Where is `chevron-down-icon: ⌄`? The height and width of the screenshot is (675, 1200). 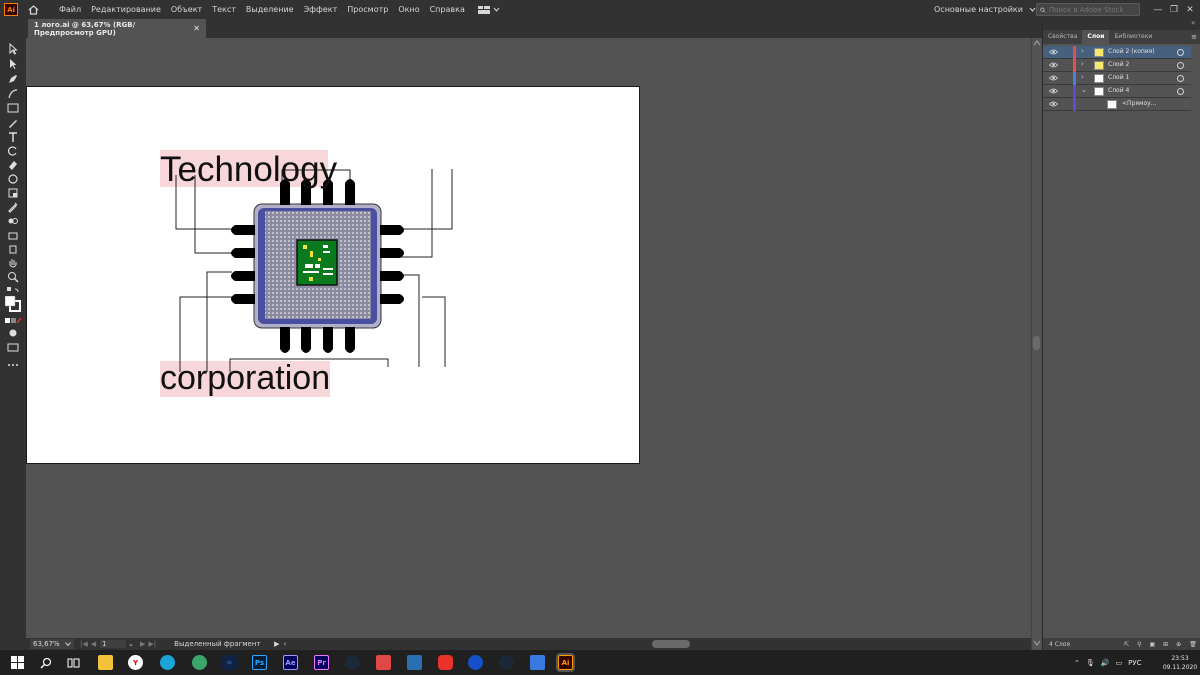
chevron-down-icon: ⌄ is located at coordinates (131, 644).